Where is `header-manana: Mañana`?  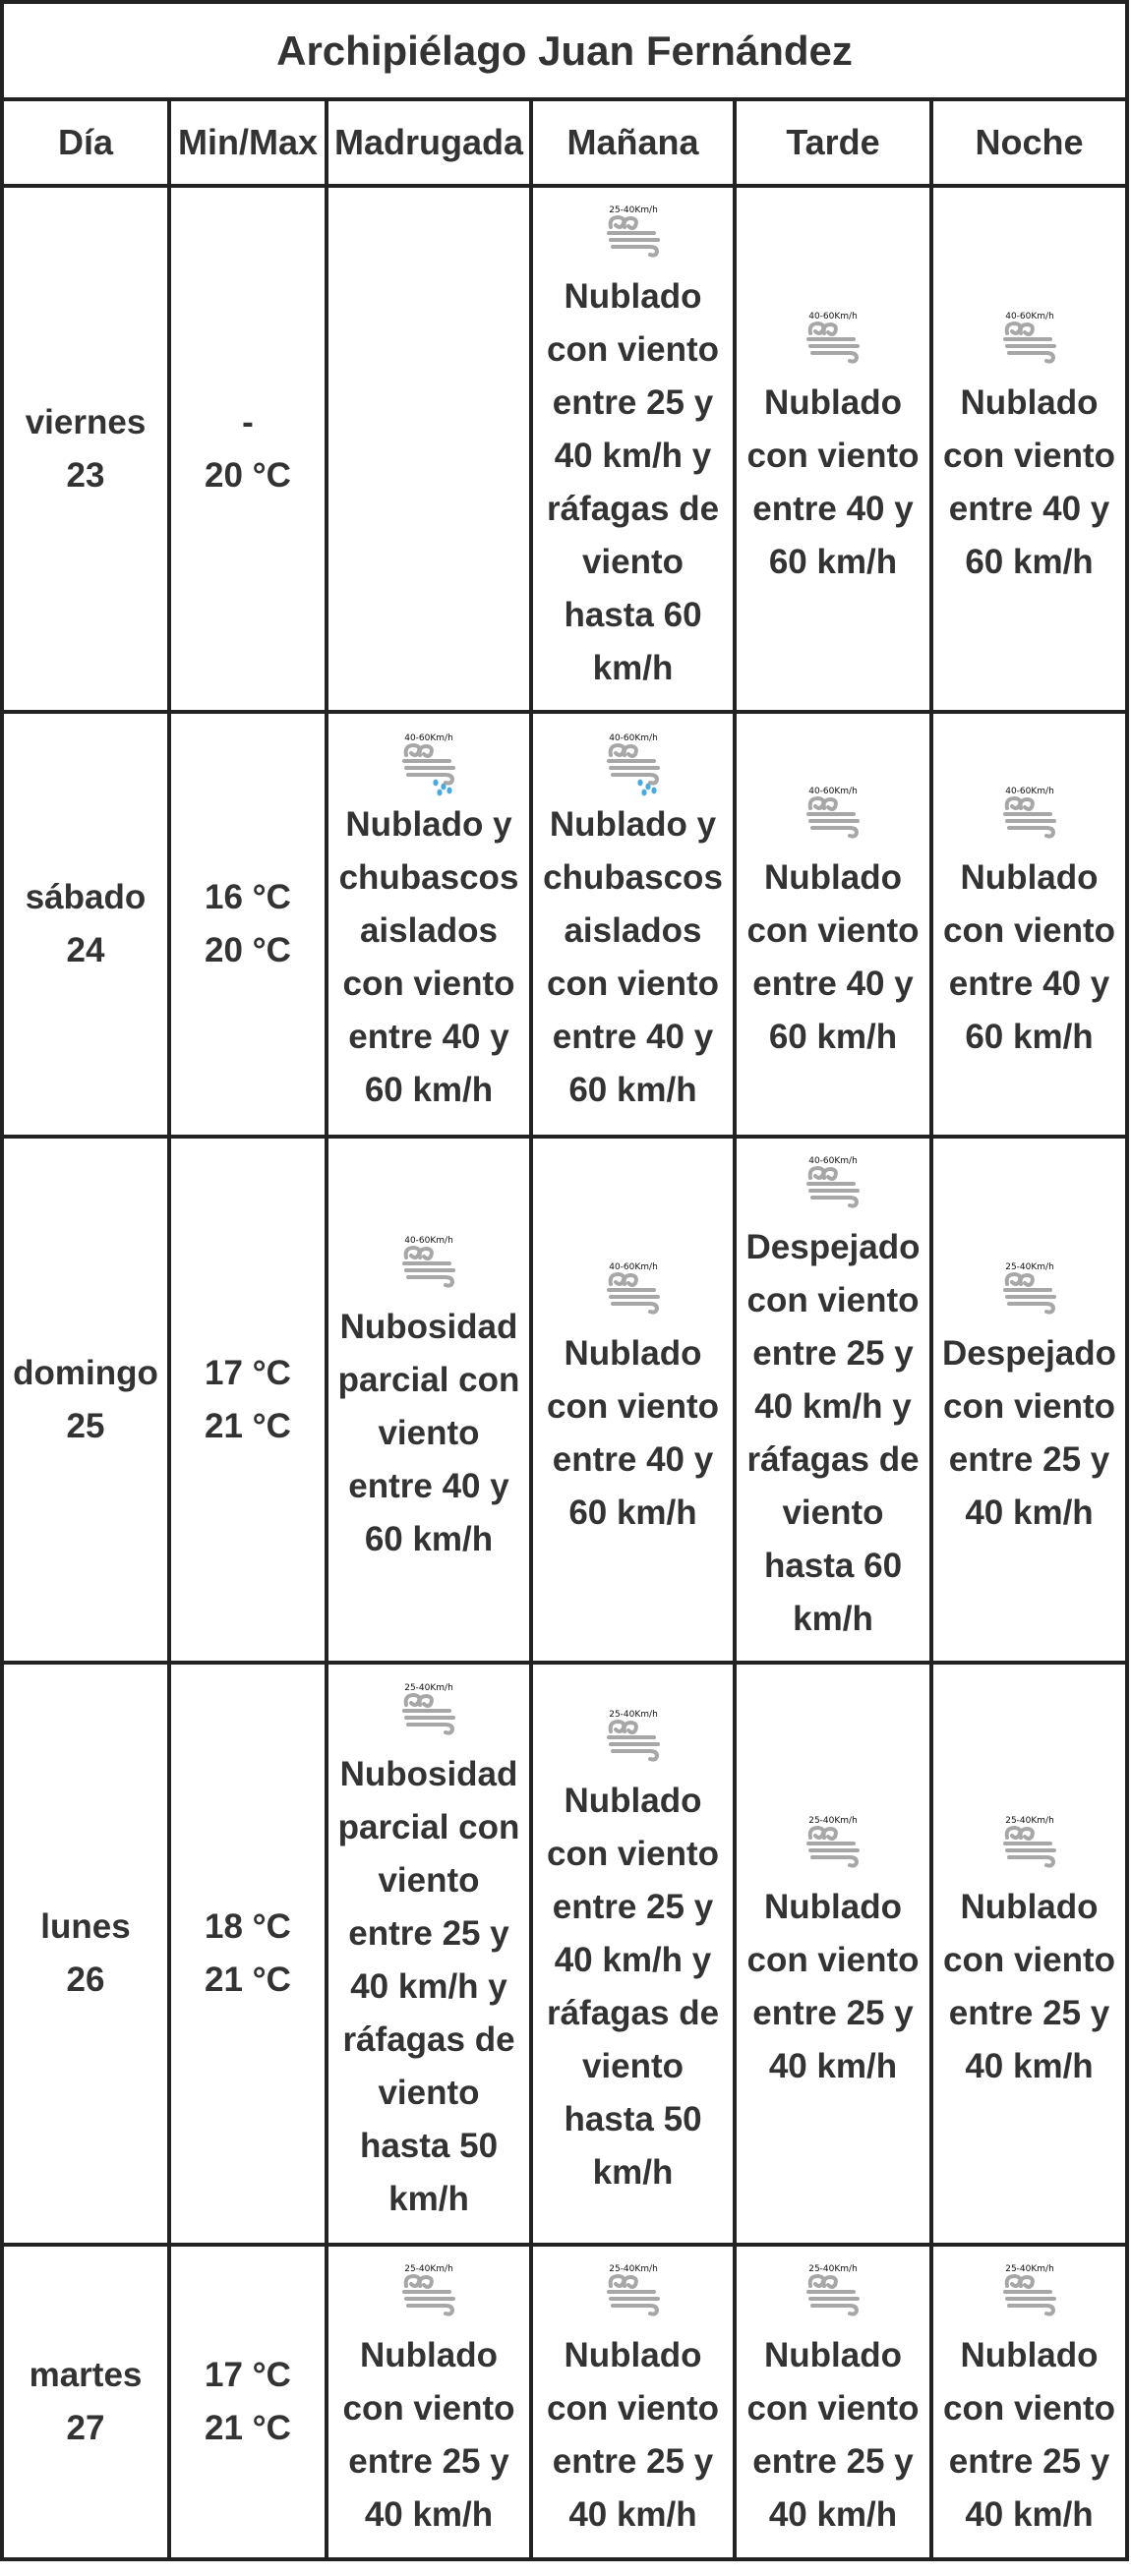
header-manana: Mañana is located at coordinates (633, 142).